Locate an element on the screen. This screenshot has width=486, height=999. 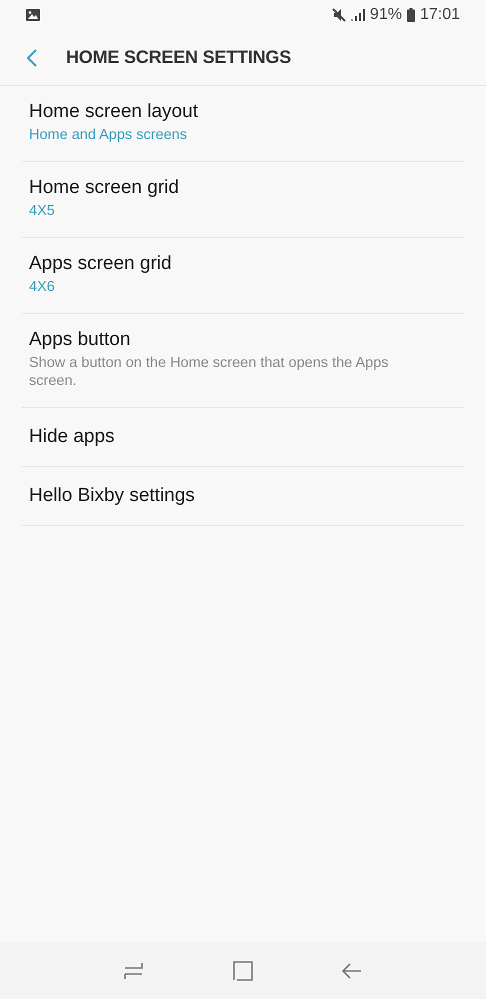
battery-percentage: 91% is located at coordinates (386, 15).